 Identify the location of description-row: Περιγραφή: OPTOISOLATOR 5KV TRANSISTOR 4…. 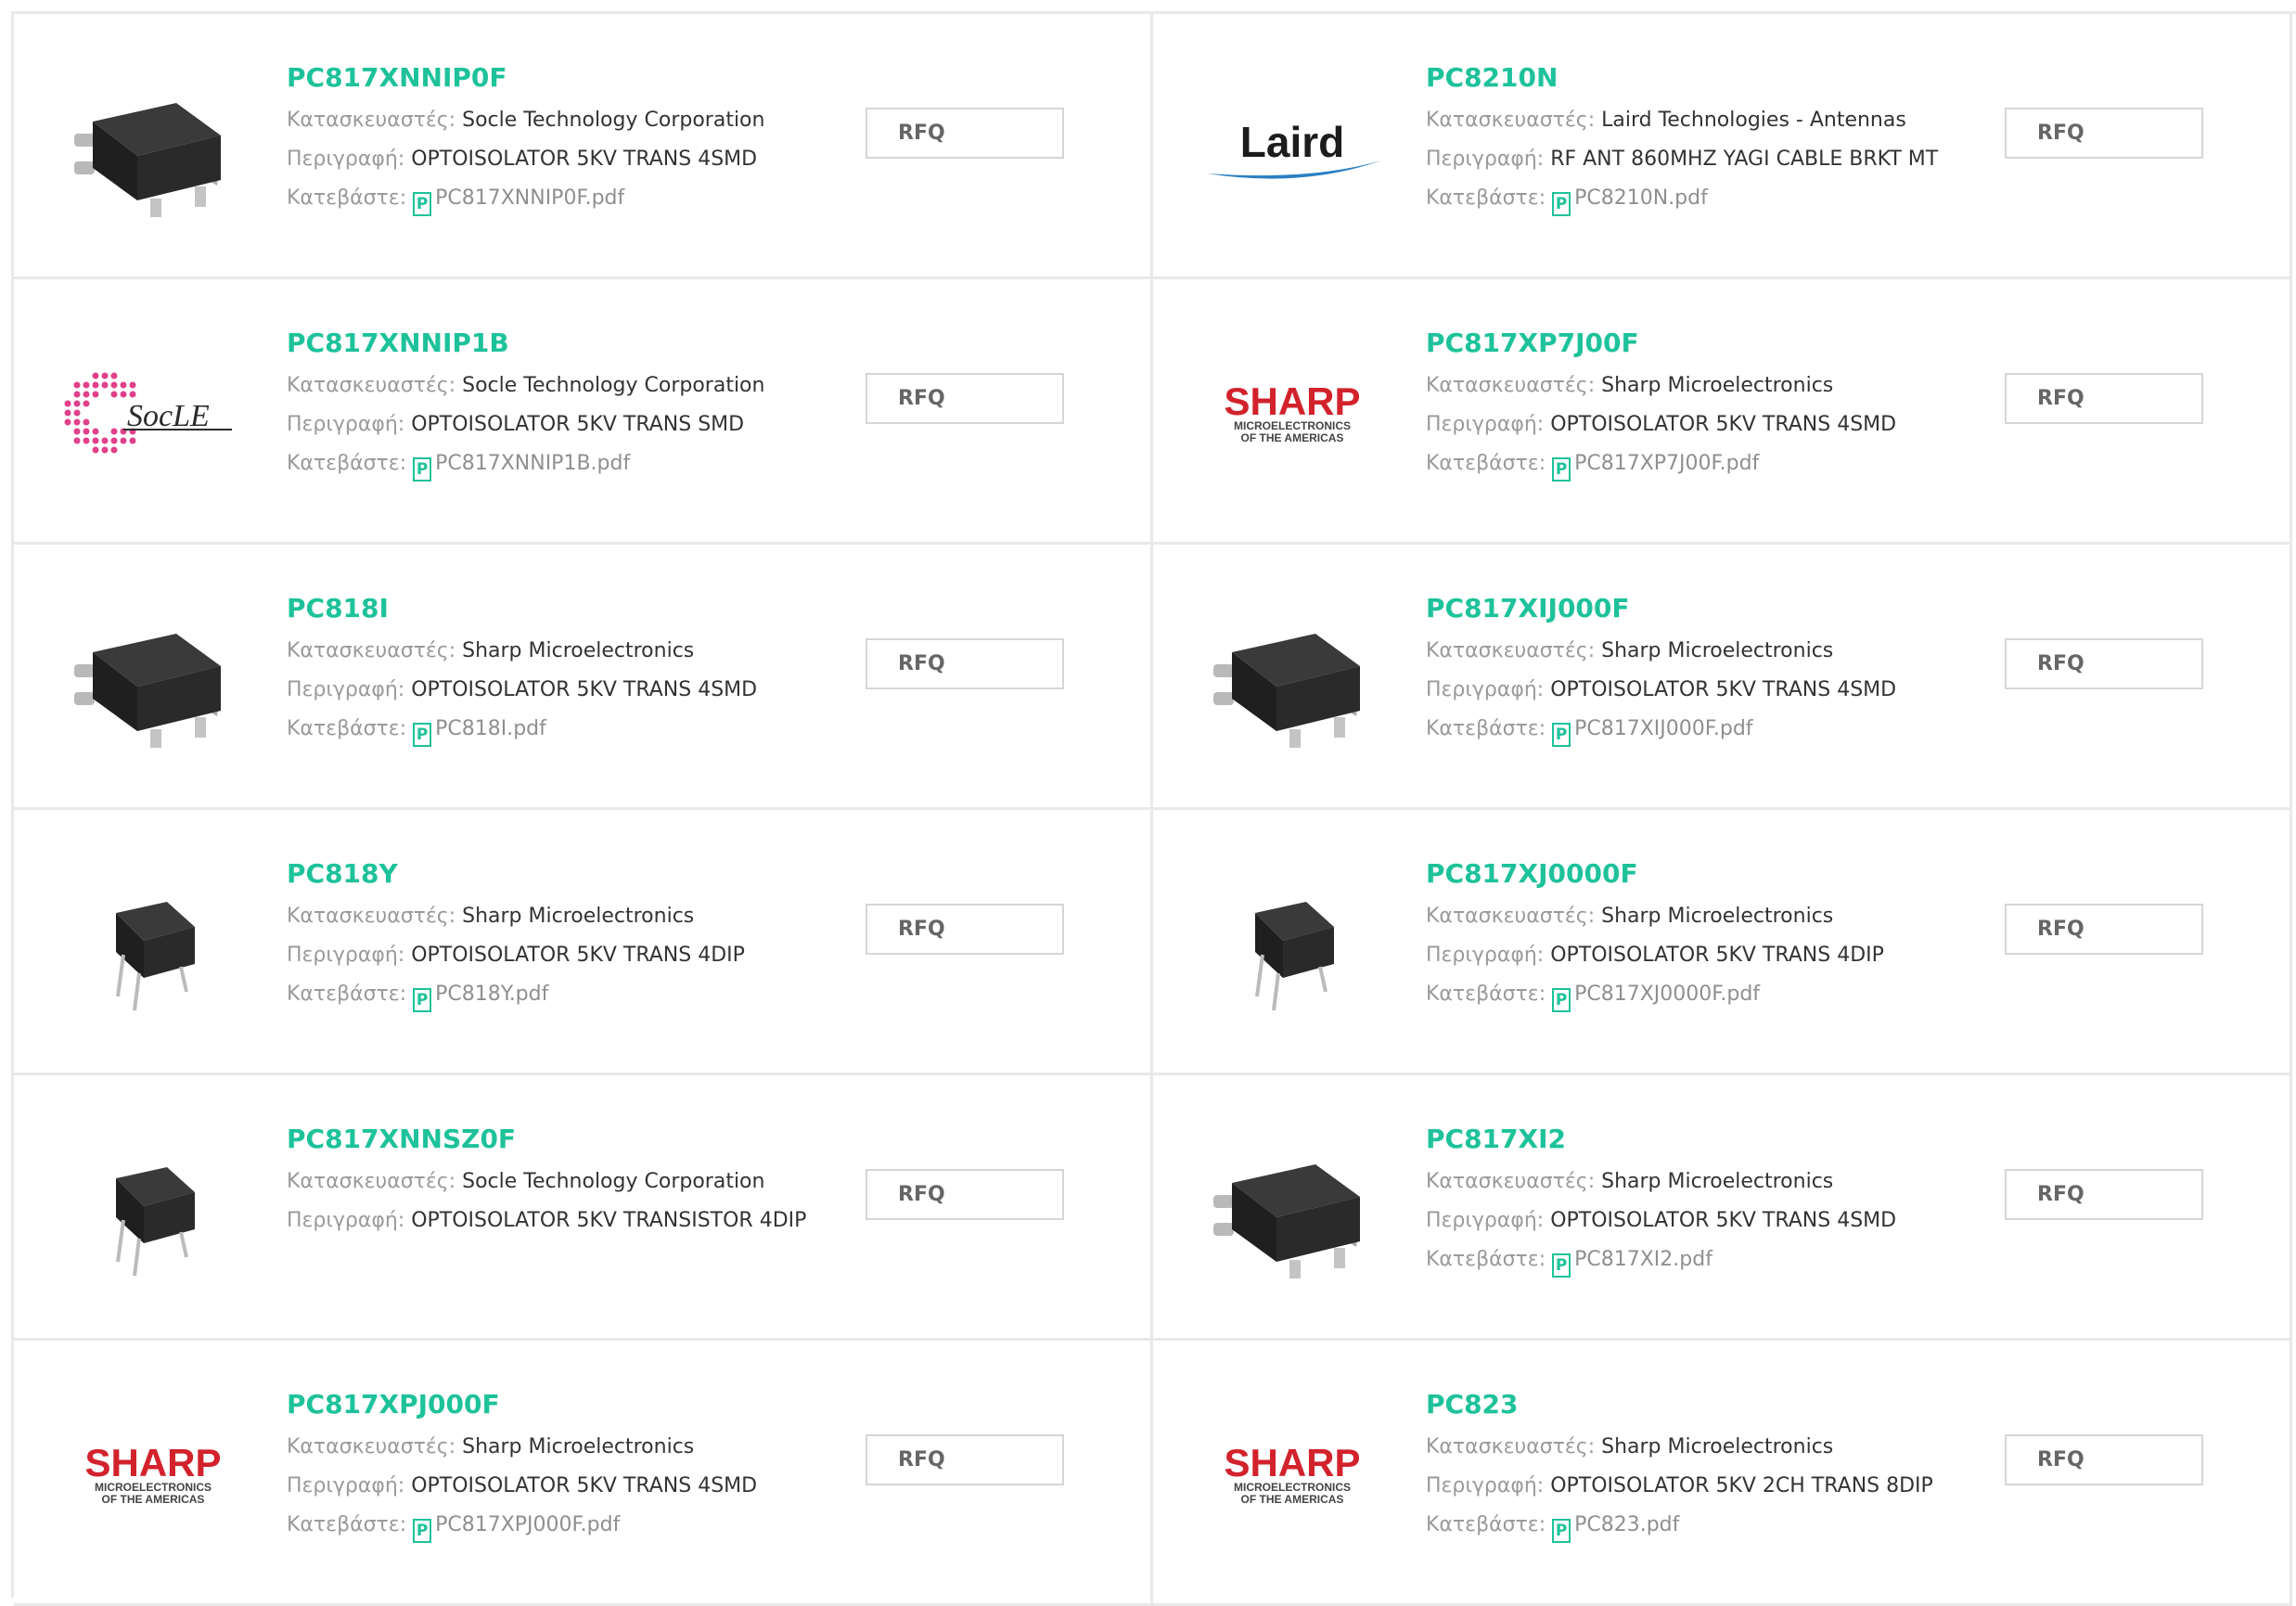
(574, 1221).